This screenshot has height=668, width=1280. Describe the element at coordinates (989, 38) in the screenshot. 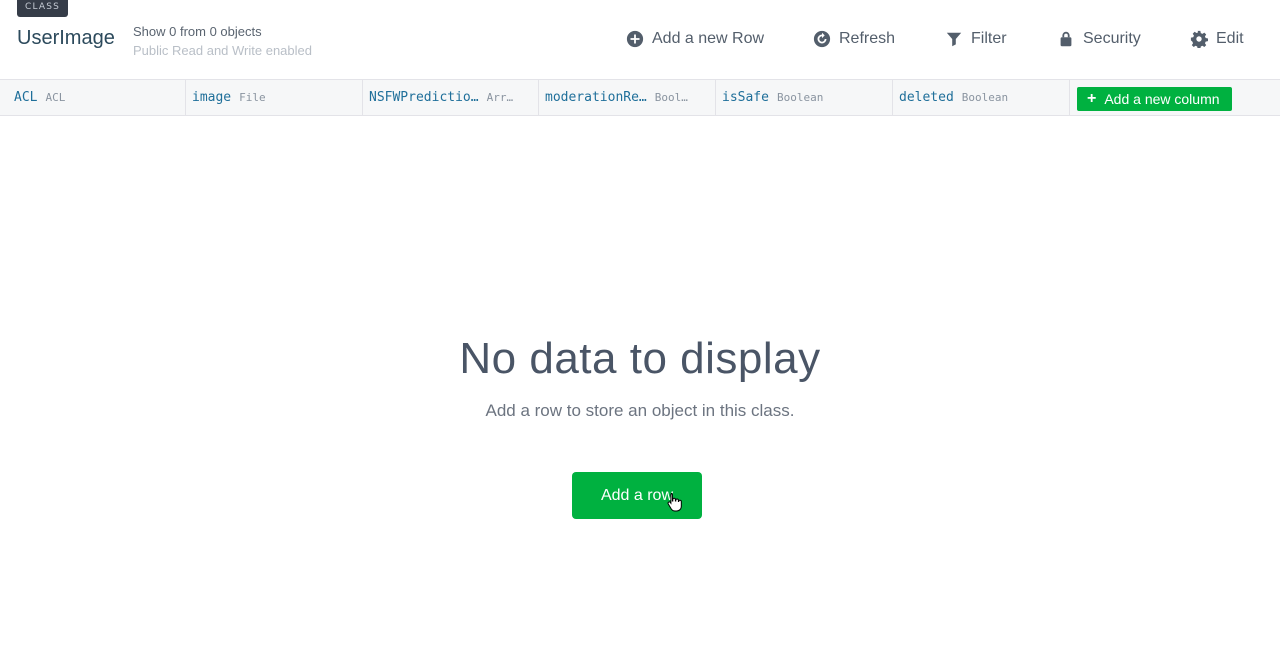

I see `filter-action-label: Filter` at that location.